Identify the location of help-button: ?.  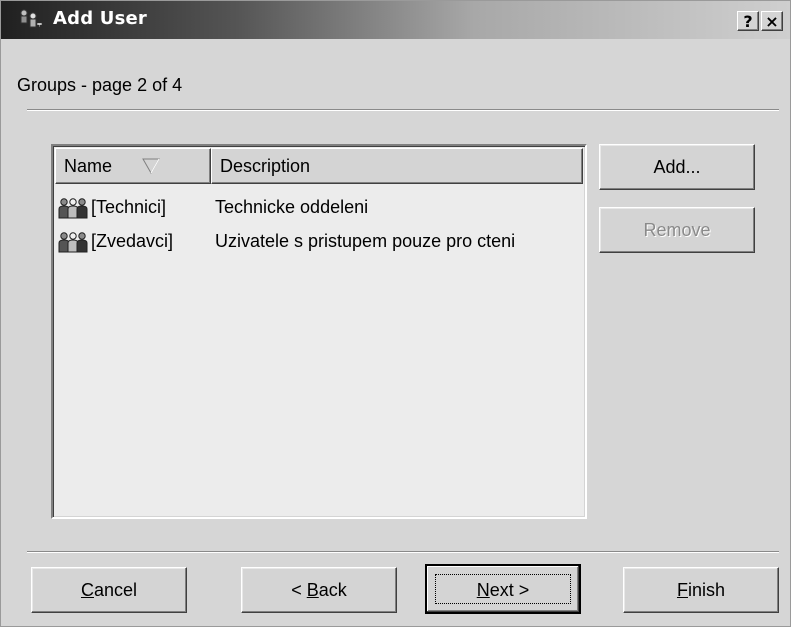
(748, 21).